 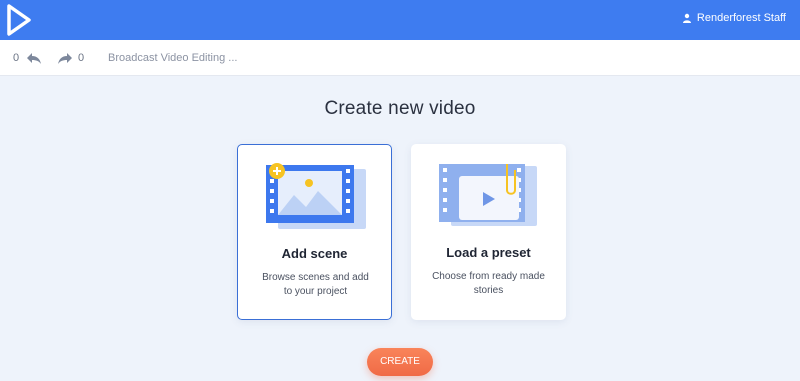 I want to click on load-preset-title: Load a preset, so click(x=488, y=252).